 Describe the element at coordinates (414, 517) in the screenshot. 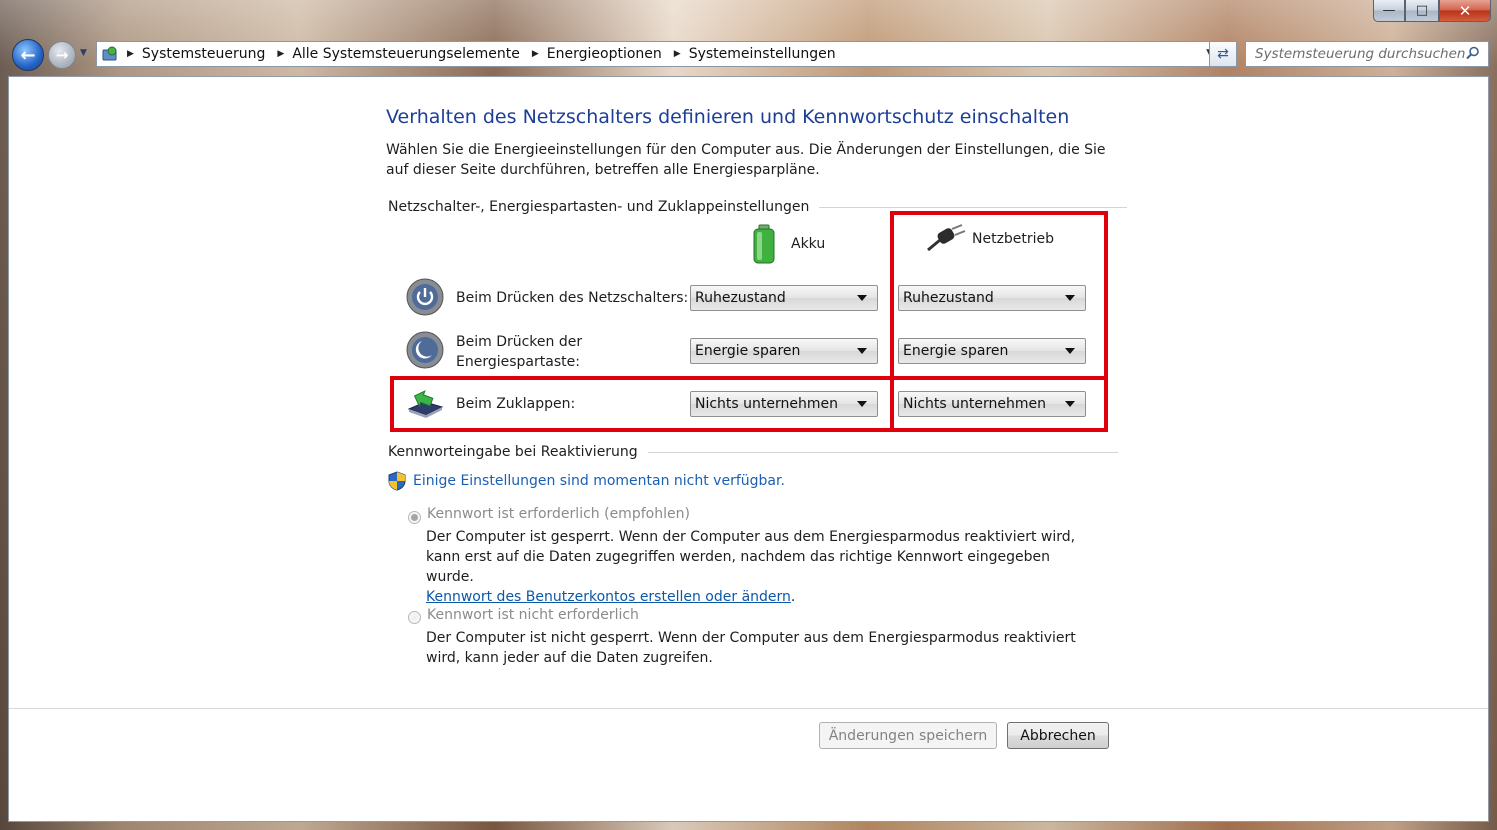

I see `radio-password-required` at that location.